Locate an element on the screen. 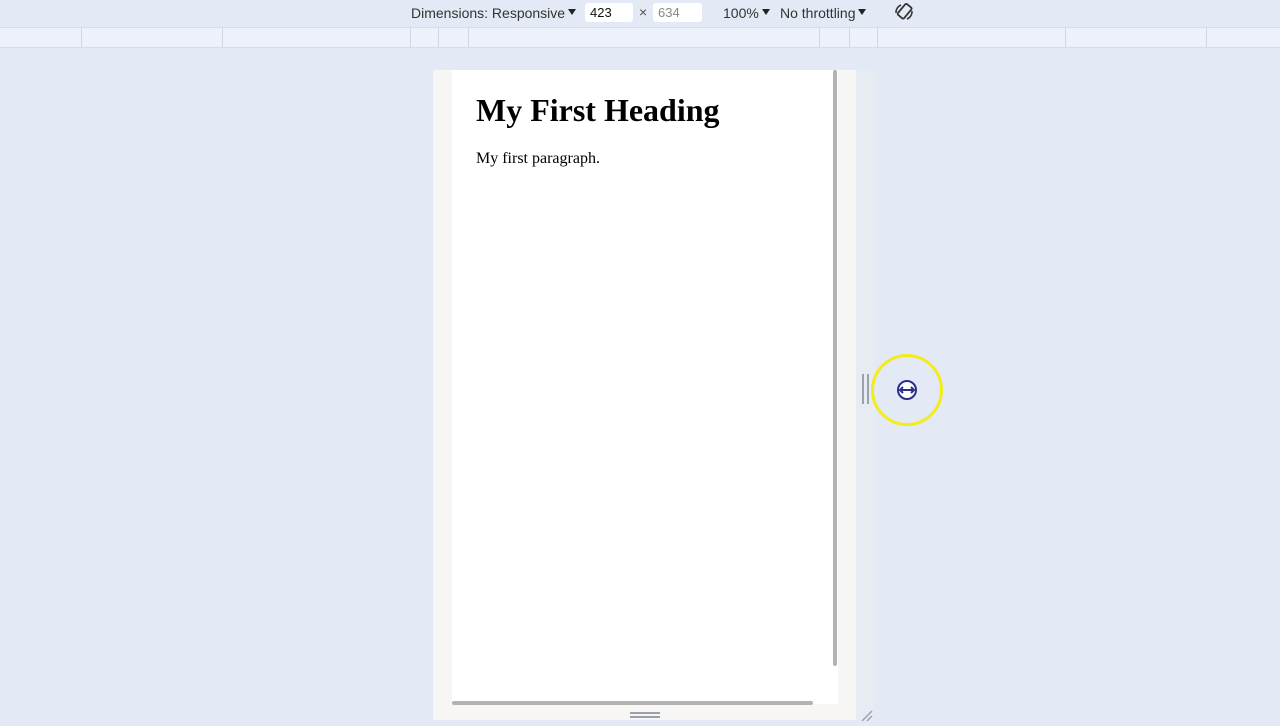 This screenshot has height=726, width=1280. horizontal-scrollbar is located at coordinates (632, 703).